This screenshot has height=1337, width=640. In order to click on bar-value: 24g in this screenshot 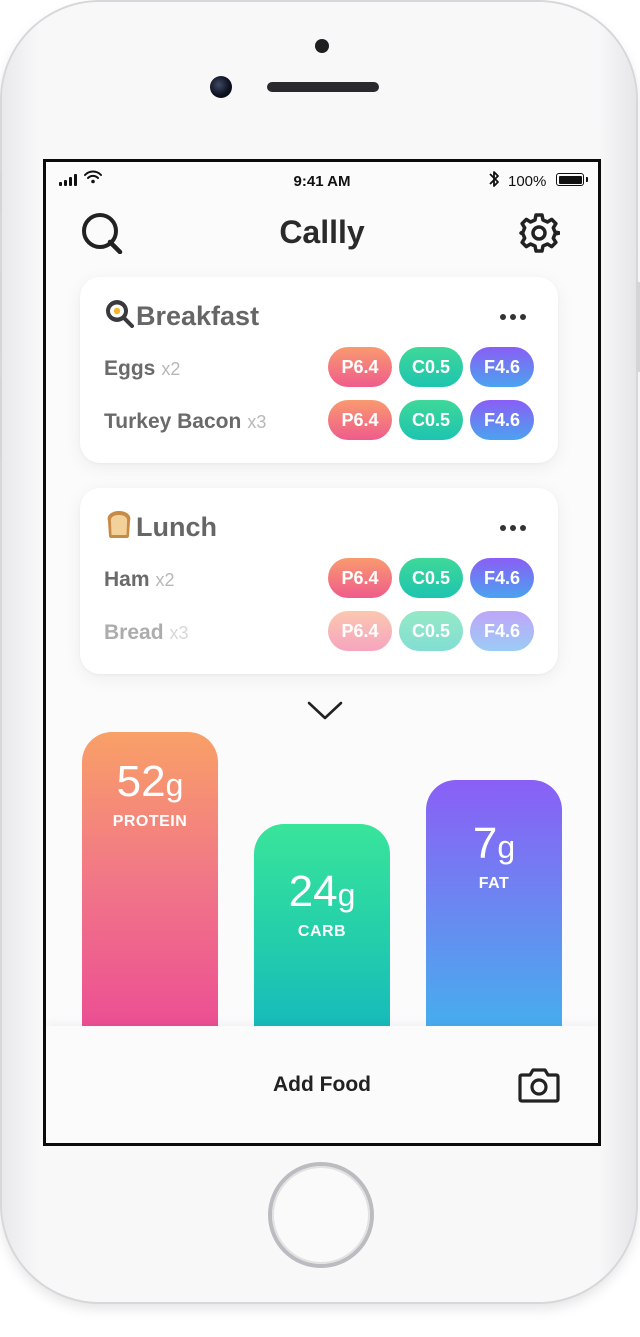, I will do `click(322, 893)`.